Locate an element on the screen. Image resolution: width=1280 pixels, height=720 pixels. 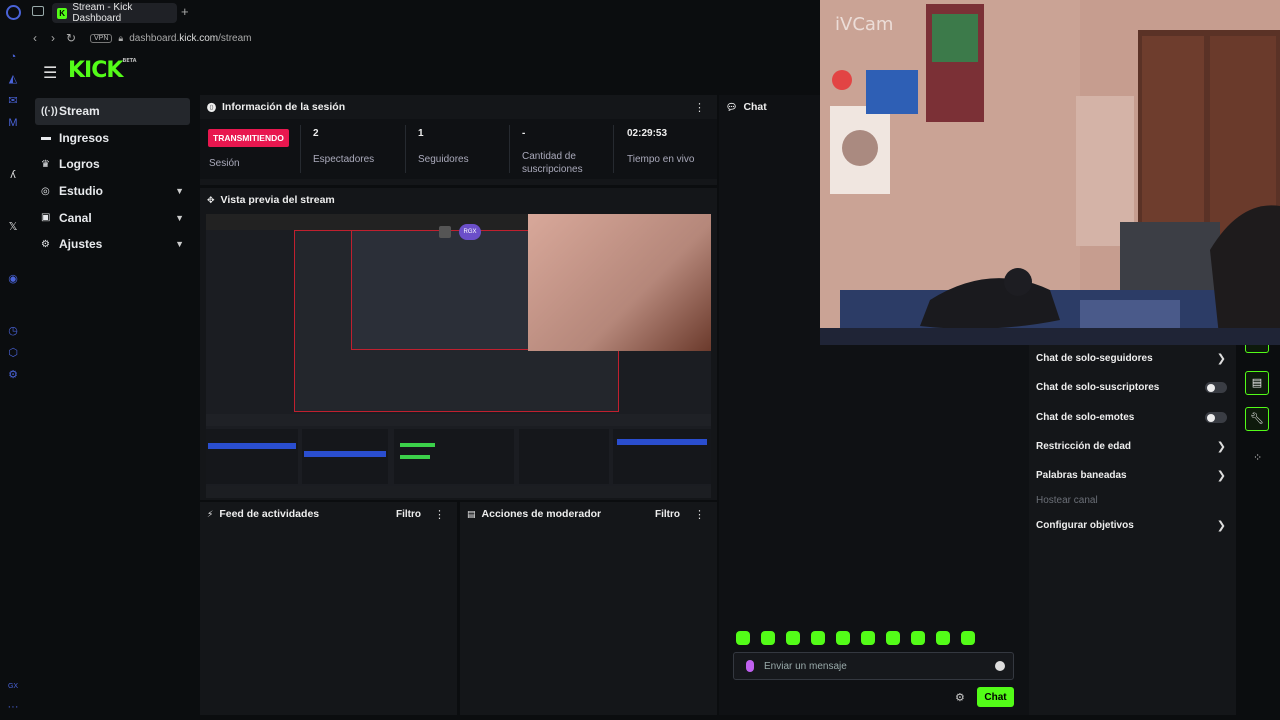
nav-item-ajustes: ⚙ Ajustes ▼ is located at coordinates (112, 244).